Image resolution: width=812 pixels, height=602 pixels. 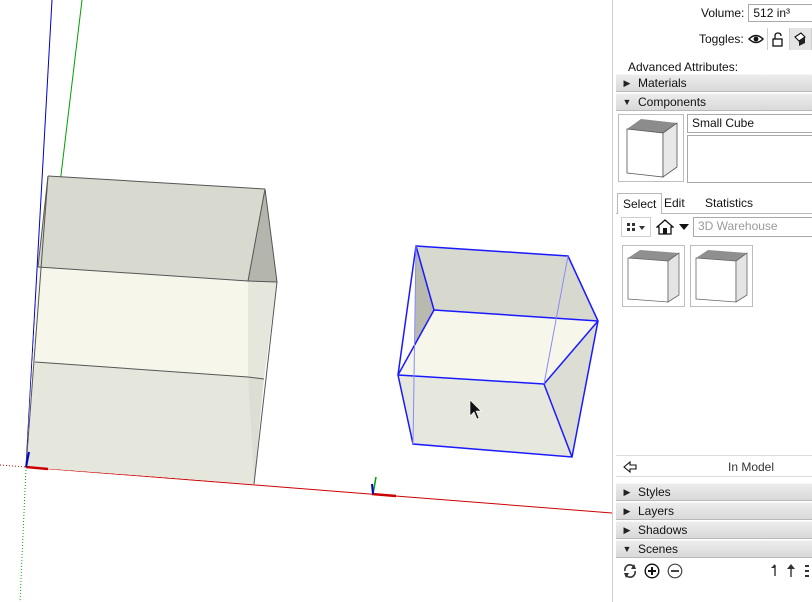 I want to click on component-name-field: Small Cube, so click(x=749, y=123).